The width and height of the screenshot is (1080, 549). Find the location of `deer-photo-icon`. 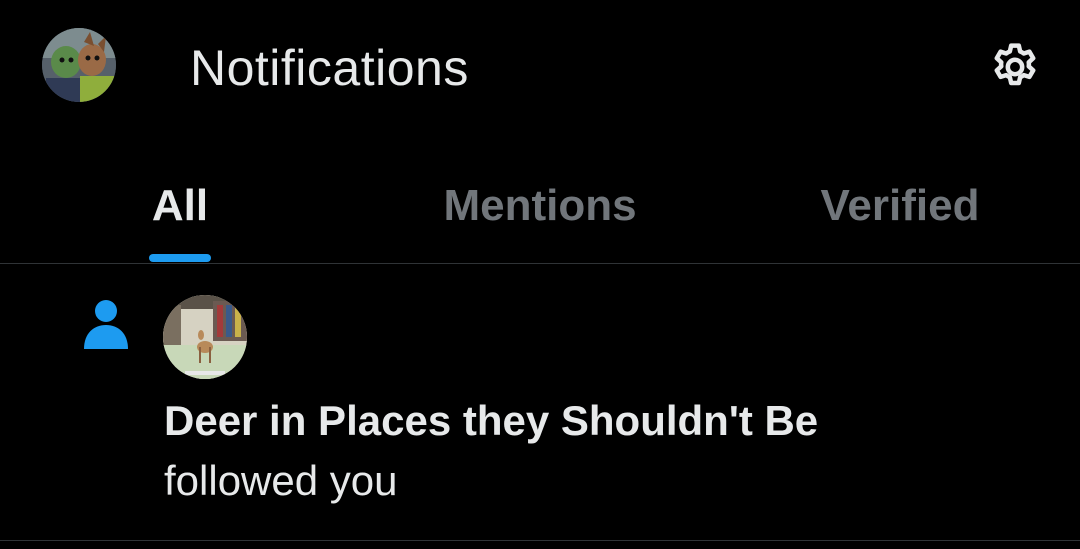

deer-photo-icon is located at coordinates (205, 337).